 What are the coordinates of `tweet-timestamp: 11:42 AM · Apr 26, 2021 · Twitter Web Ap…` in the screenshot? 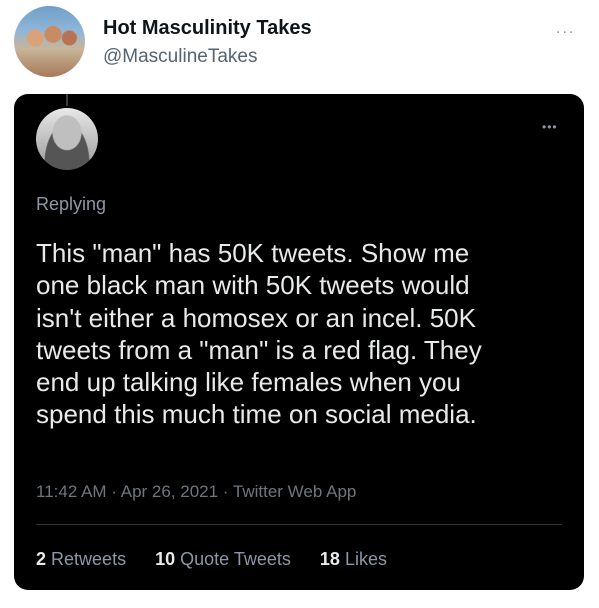 It's located at (196, 492).